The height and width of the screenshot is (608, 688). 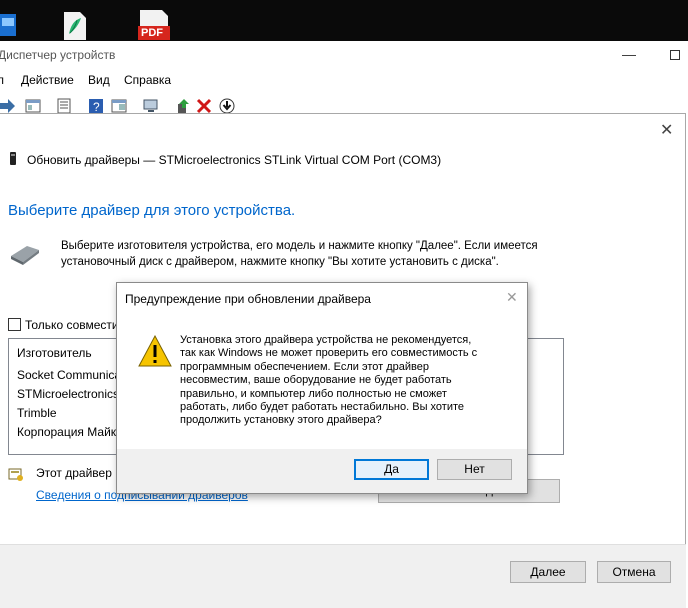 What do you see at coordinates (75, 23) in the screenshot?
I see `desktop-document-icon` at bounding box center [75, 23].